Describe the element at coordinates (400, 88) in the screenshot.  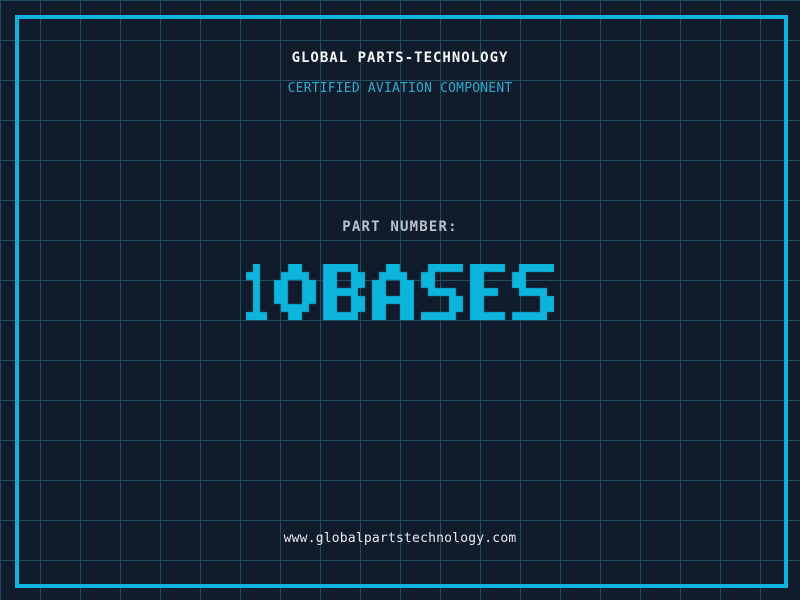
I see `certification-subtitle: CERTIFIED AVIATION COMPONENT` at that location.